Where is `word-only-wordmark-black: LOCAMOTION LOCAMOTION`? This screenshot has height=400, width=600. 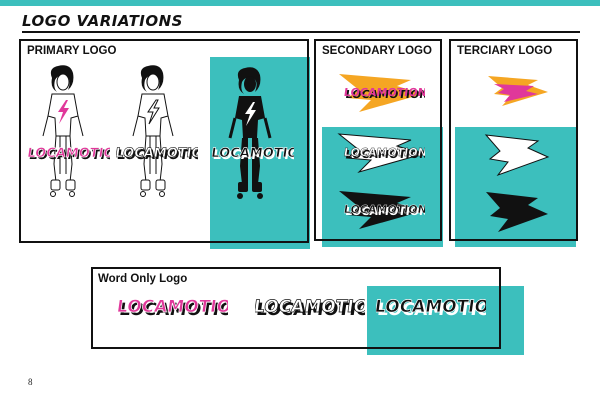 word-only-wordmark-black: LOCAMOTION LOCAMOTION is located at coordinates (310, 308).